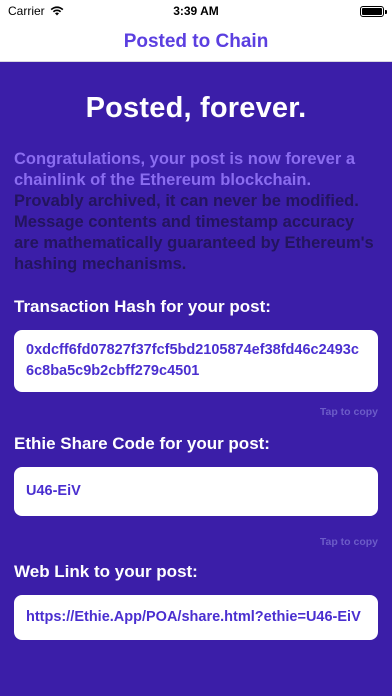 The width and height of the screenshot is (392, 696). I want to click on navigation-bar: Posted to Chain, so click(196, 42).